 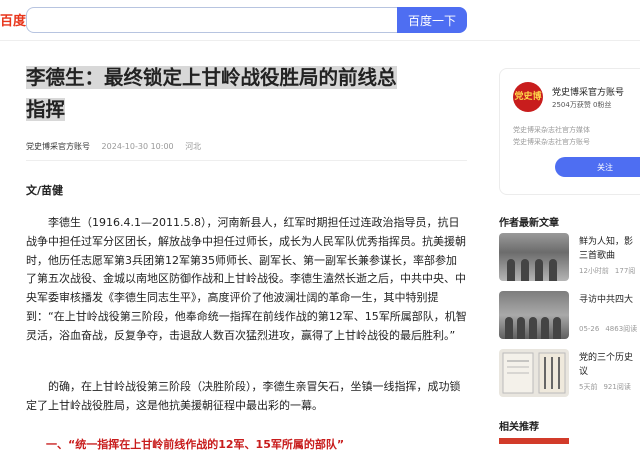 I want to click on top-bar: 百度 百度一下, so click(x=320, y=20).